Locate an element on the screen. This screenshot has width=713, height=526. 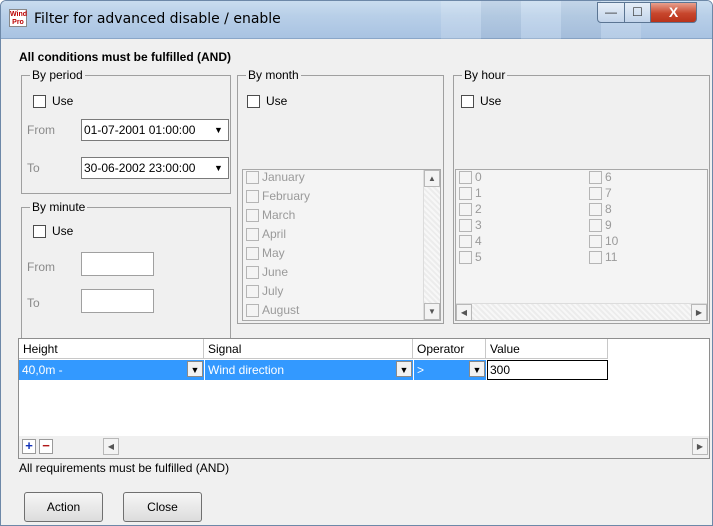
and-conditions-header: All conditions must be fulfilled (AND) is located at coordinates (125, 57).